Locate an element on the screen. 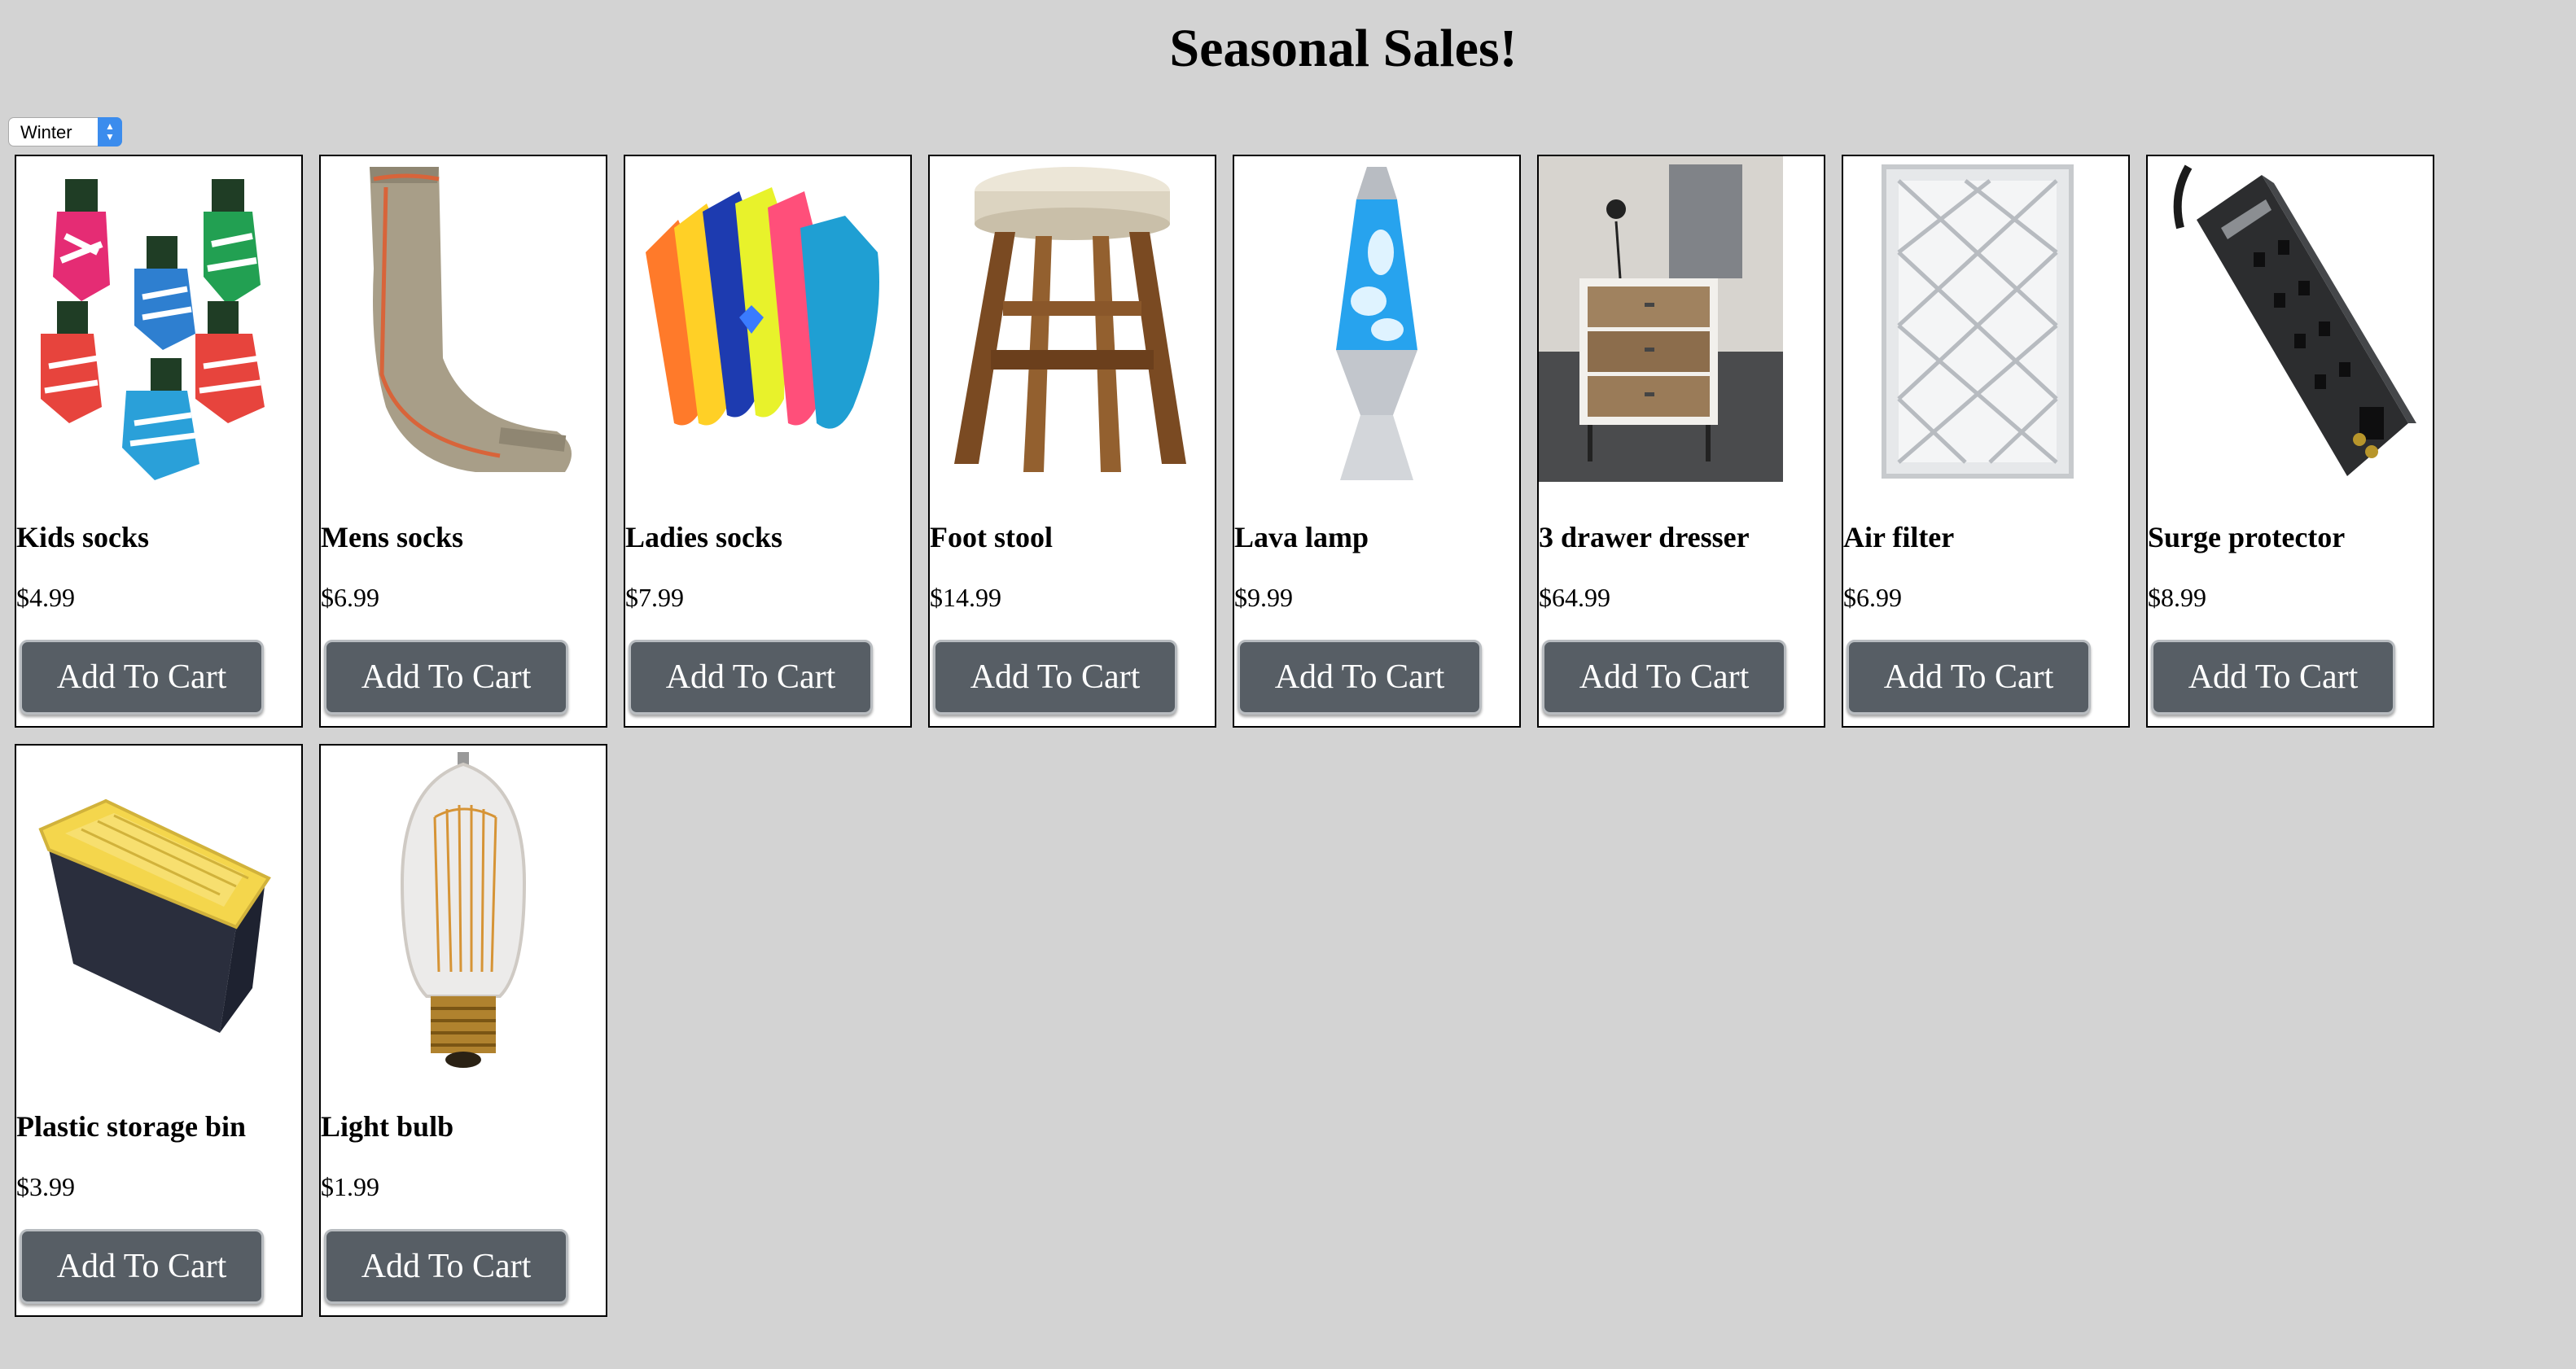 Image resolution: width=2576 pixels, height=1369 pixels. product-price: $8.99 is located at coordinates (2177, 597).